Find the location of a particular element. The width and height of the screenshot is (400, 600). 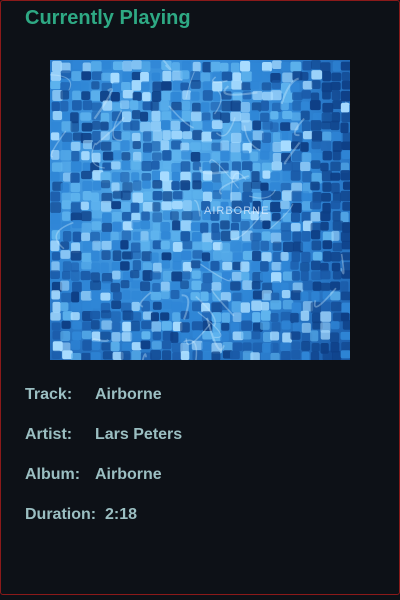

track-label: Track: is located at coordinates (49, 394).